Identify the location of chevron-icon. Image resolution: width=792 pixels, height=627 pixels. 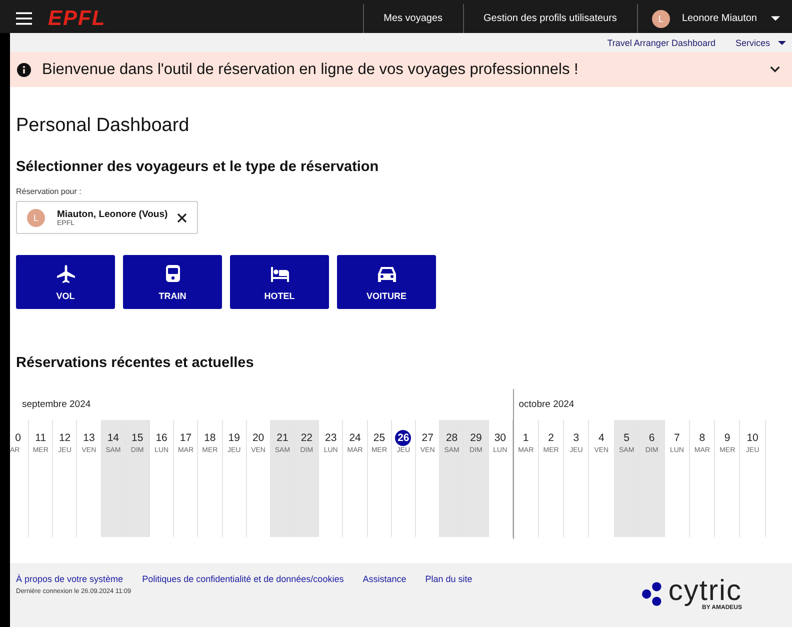
(775, 69).